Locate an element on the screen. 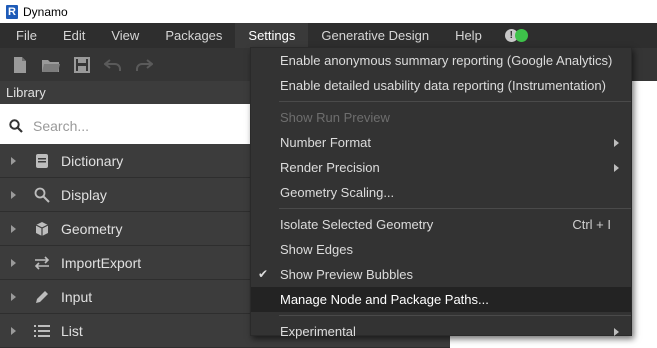  new-file-icon is located at coordinates (20, 65).